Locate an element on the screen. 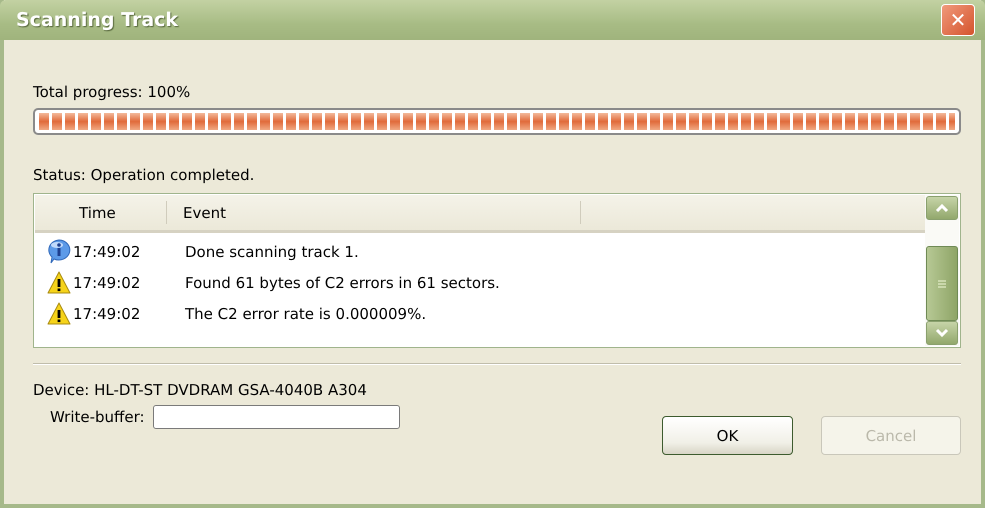  event-message: The C2 error rate is 0.000009%. is located at coordinates (305, 313).